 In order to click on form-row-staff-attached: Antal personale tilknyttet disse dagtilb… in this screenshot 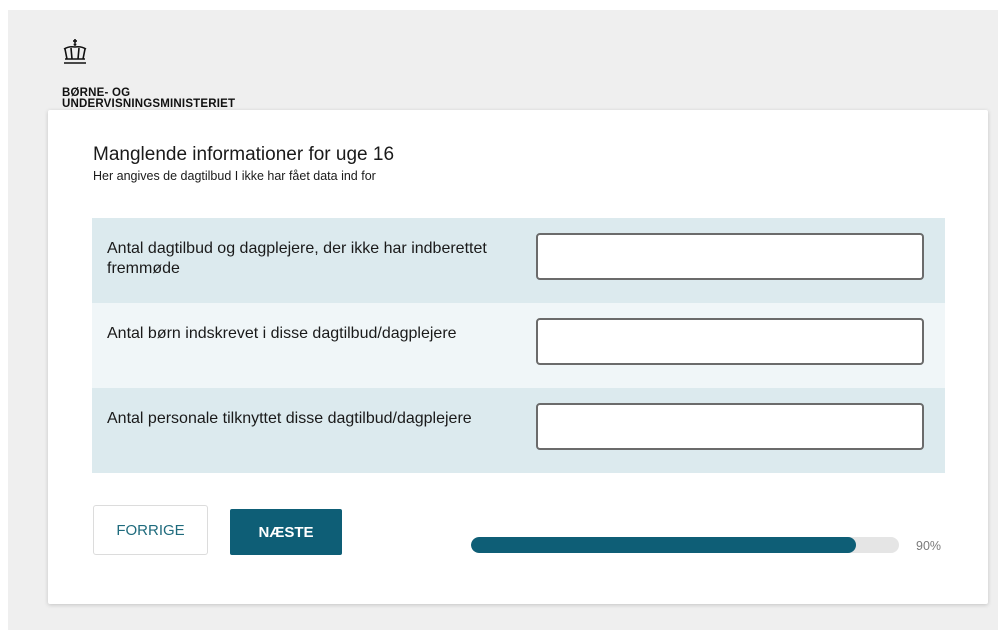, I will do `click(518, 430)`.